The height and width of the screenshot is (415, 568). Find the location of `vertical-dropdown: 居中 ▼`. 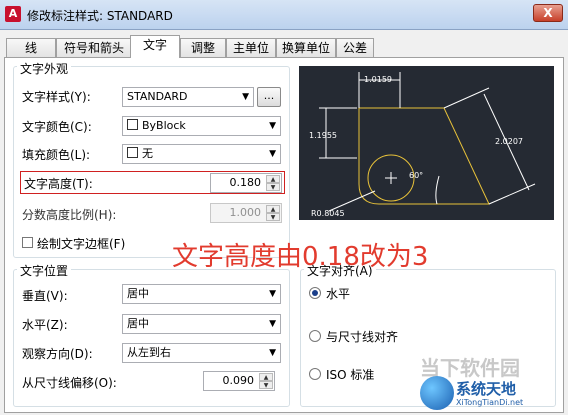

vertical-dropdown: 居中 ▼ is located at coordinates (201, 294).